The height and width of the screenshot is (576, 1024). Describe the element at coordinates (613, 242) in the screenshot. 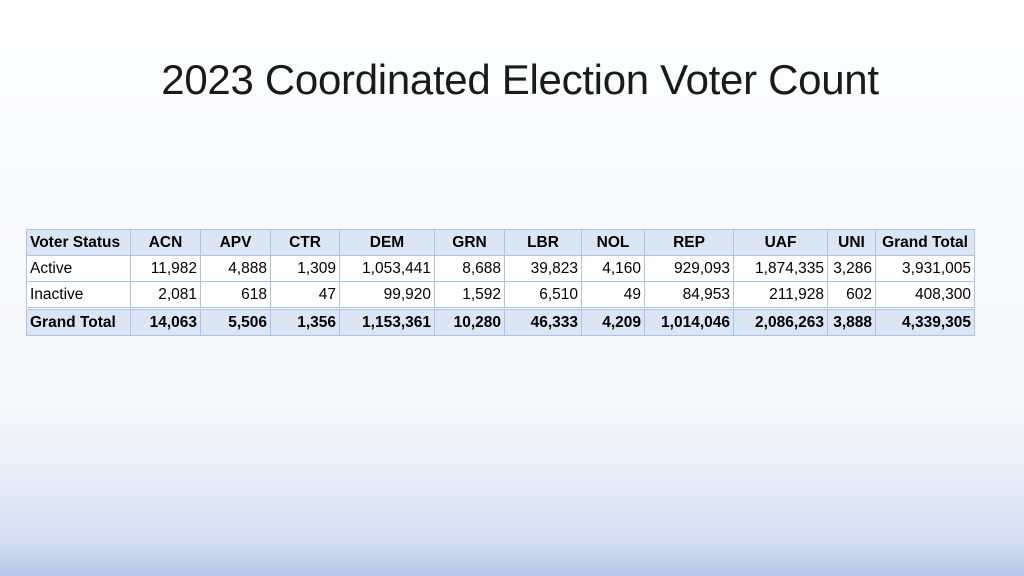

I see `column-header-nol: NOL` at that location.